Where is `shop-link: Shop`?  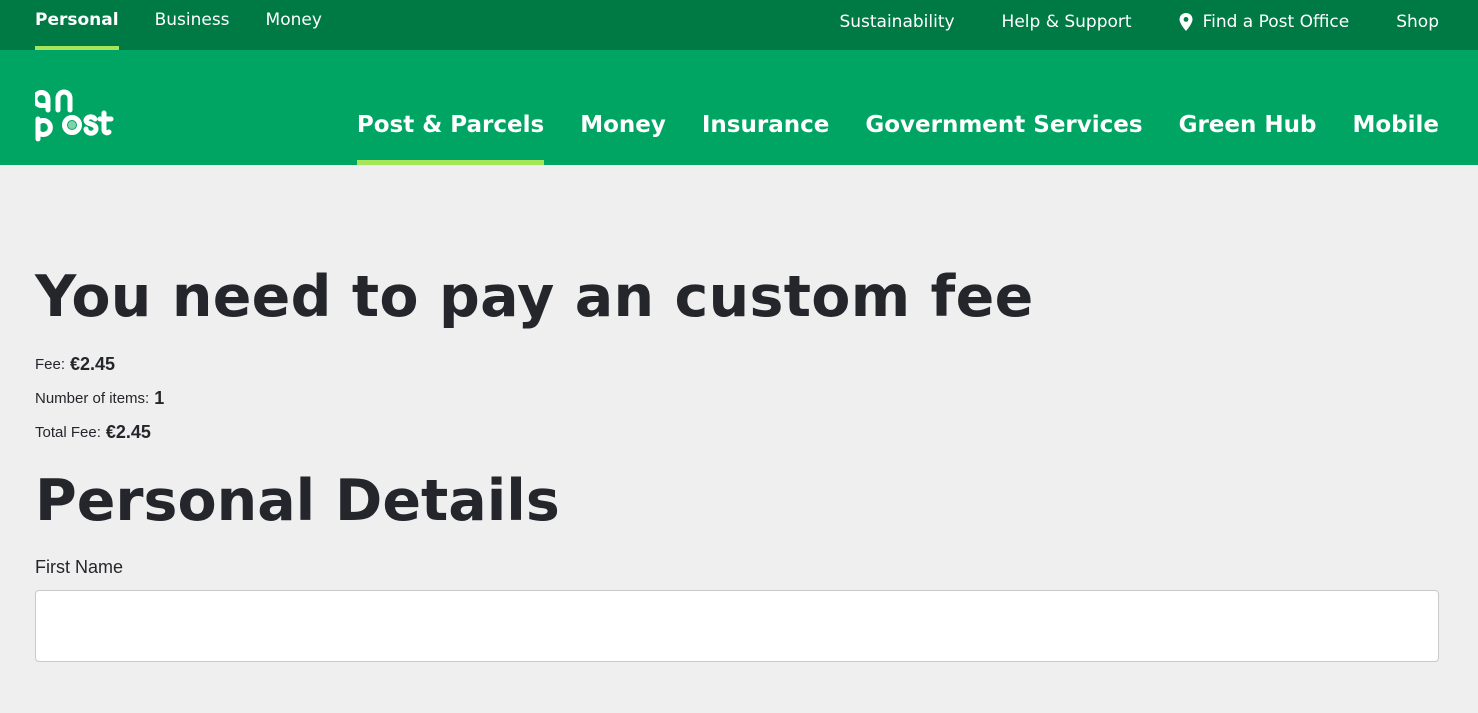 shop-link: Shop is located at coordinates (1417, 25).